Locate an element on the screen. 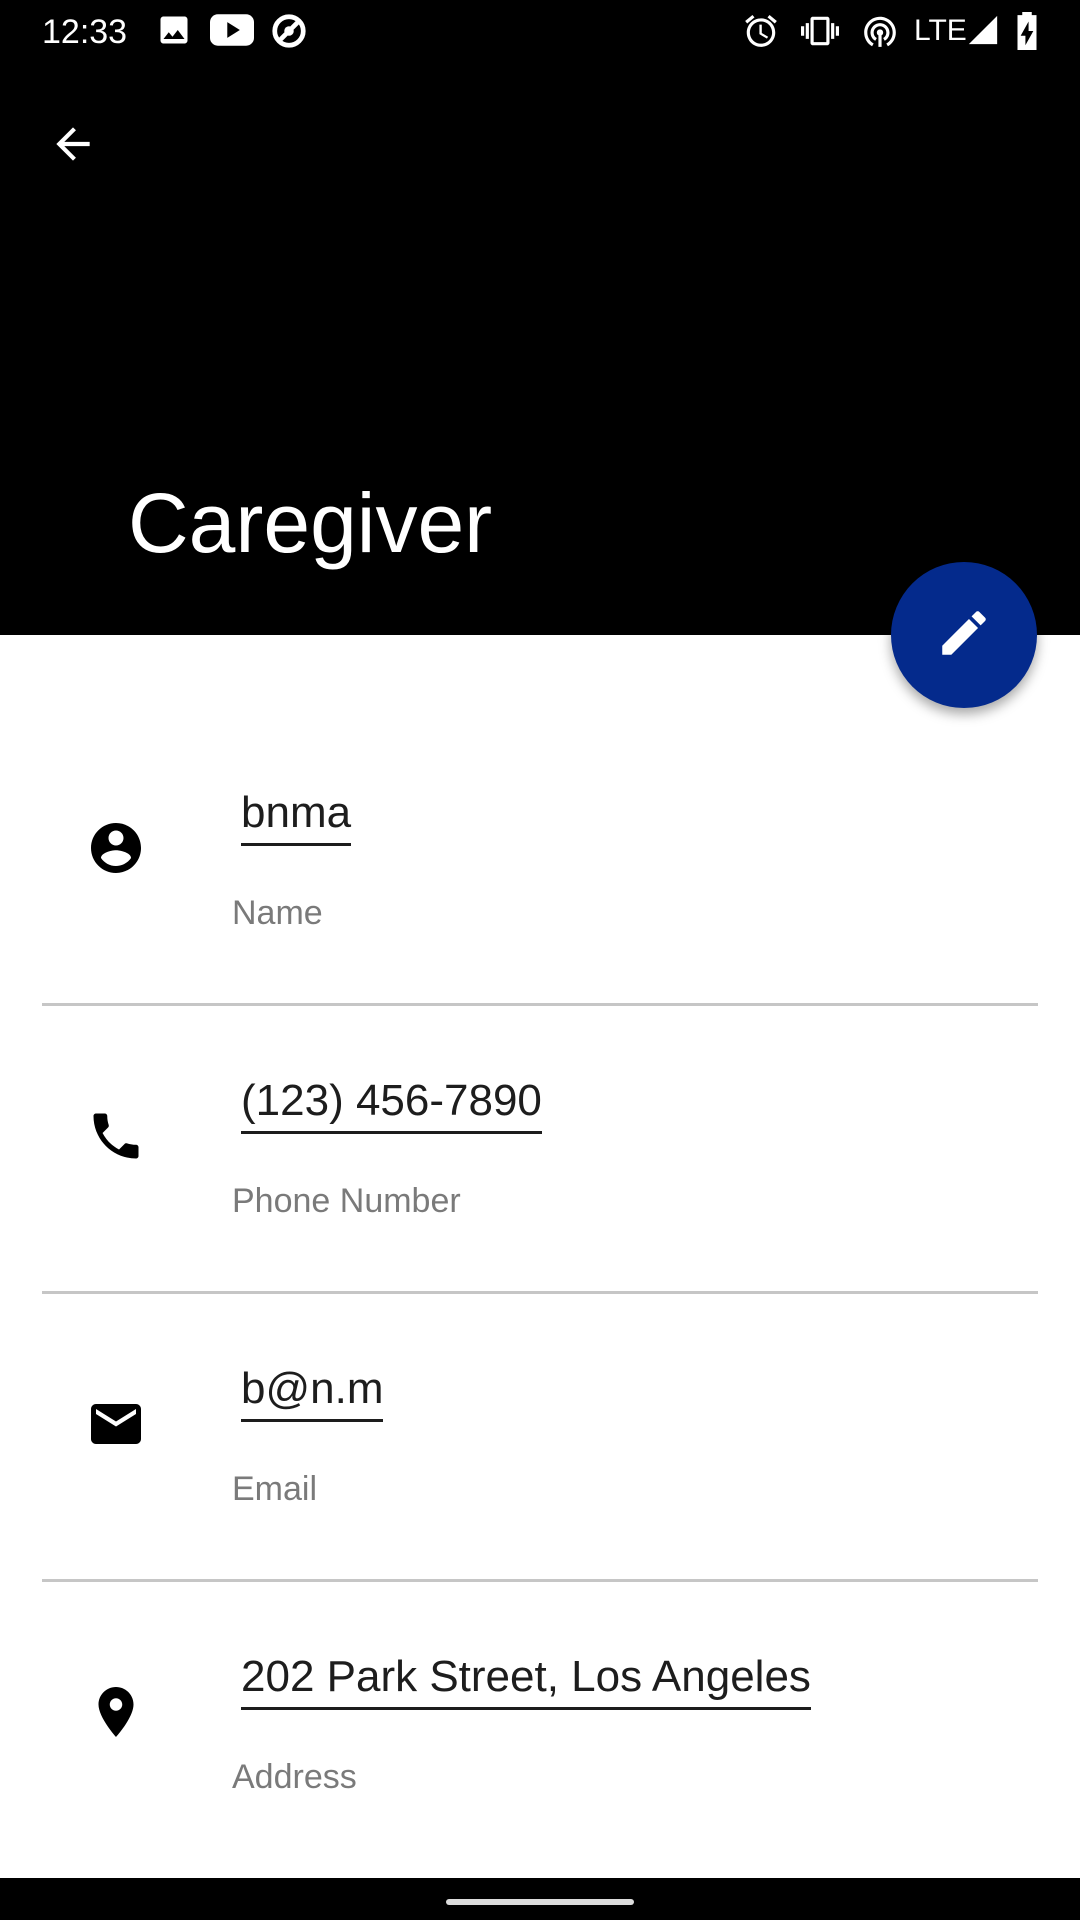 The image size is (1080, 1920). name-label: Name is located at coordinates (277, 913).